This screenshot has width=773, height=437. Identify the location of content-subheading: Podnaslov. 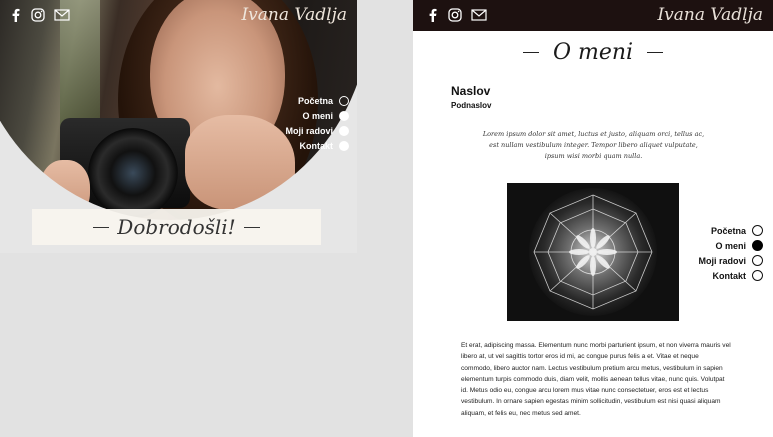
(471, 105).